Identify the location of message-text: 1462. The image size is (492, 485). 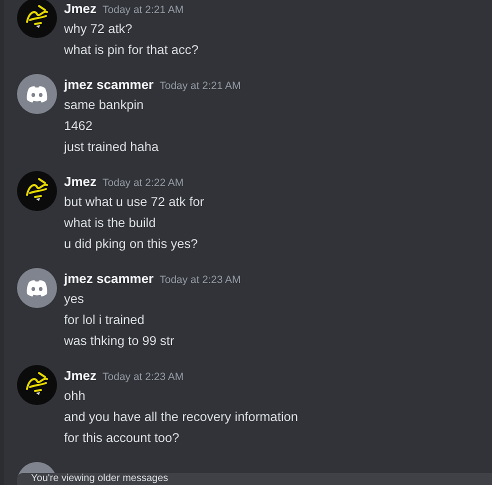
(78, 125).